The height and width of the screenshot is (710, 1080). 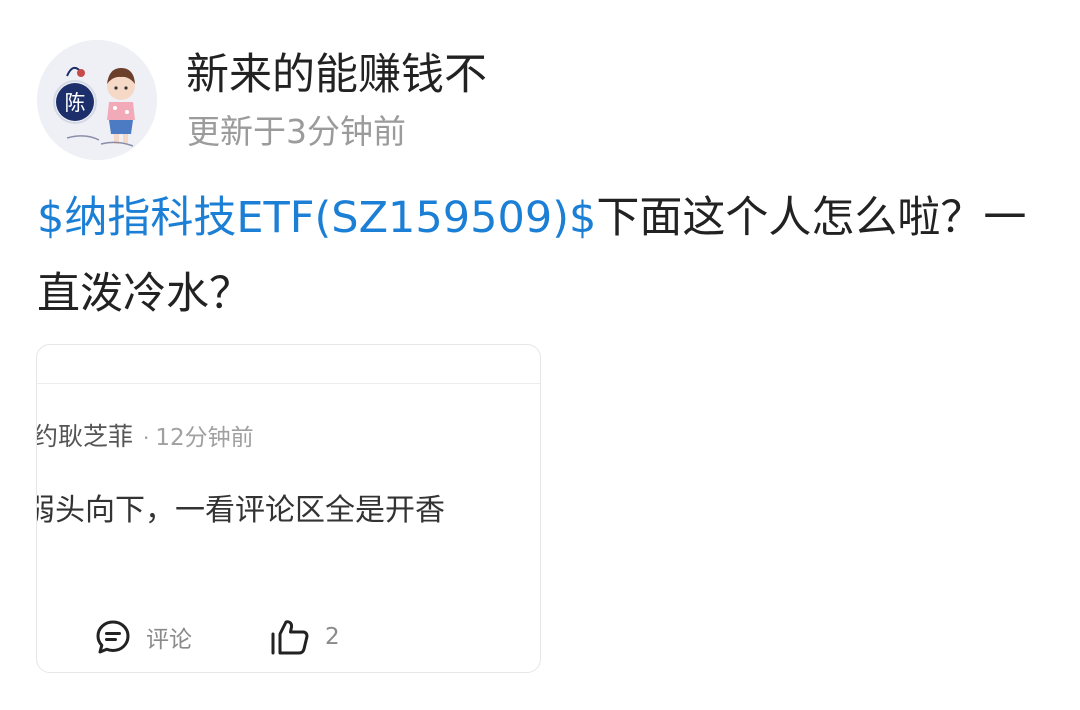 What do you see at coordinates (85, 436) in the screenshot?
I see `comment-username: 约耿芝菲` at bounding box center [85, 436].